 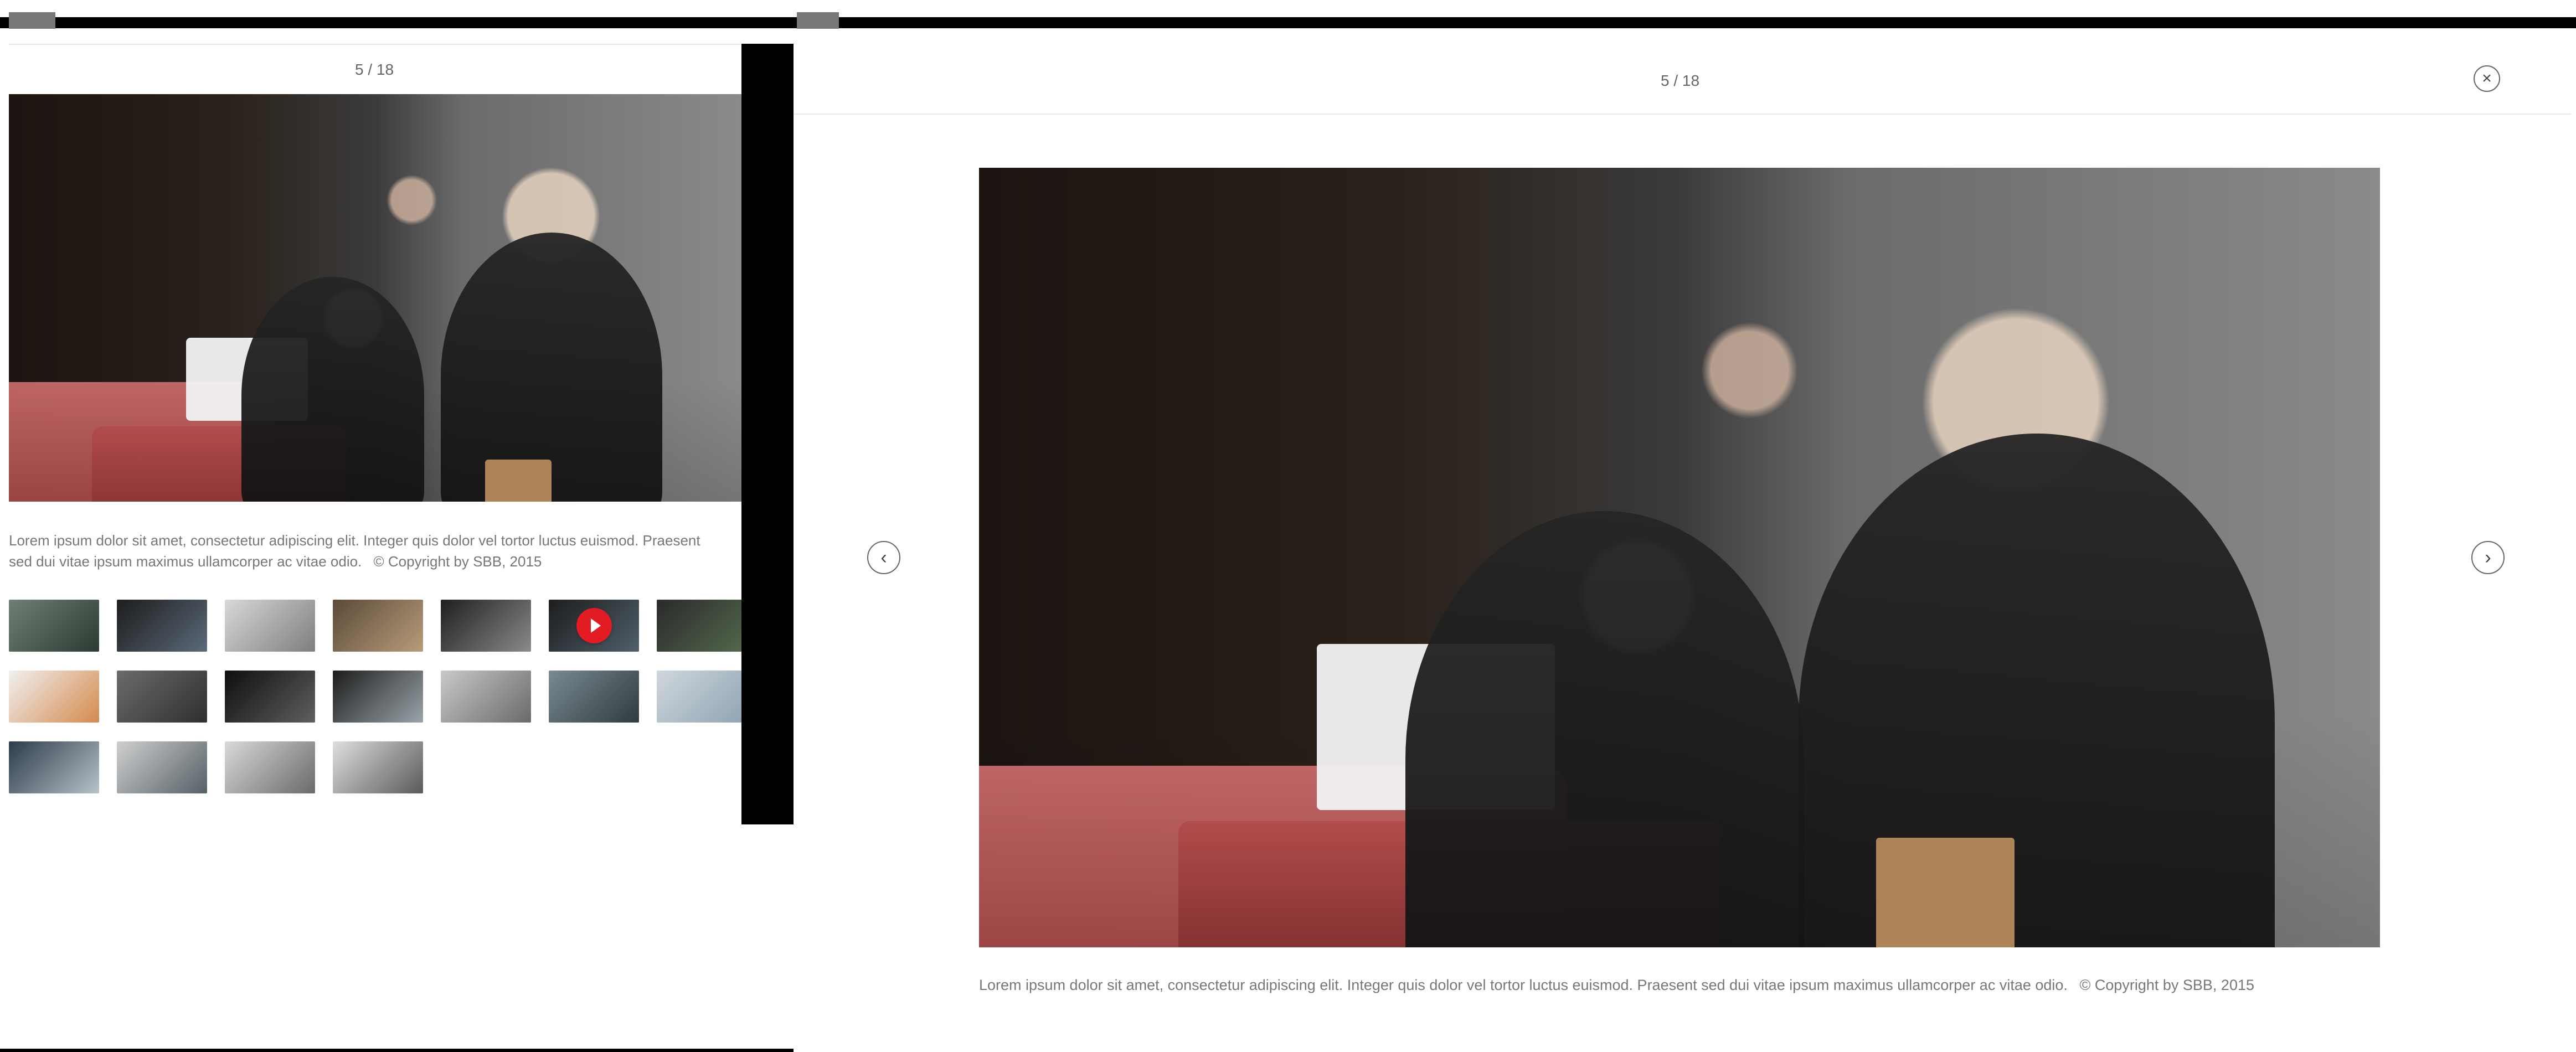 I want to click on top-right-mini-block, so click(x=818, y=20).